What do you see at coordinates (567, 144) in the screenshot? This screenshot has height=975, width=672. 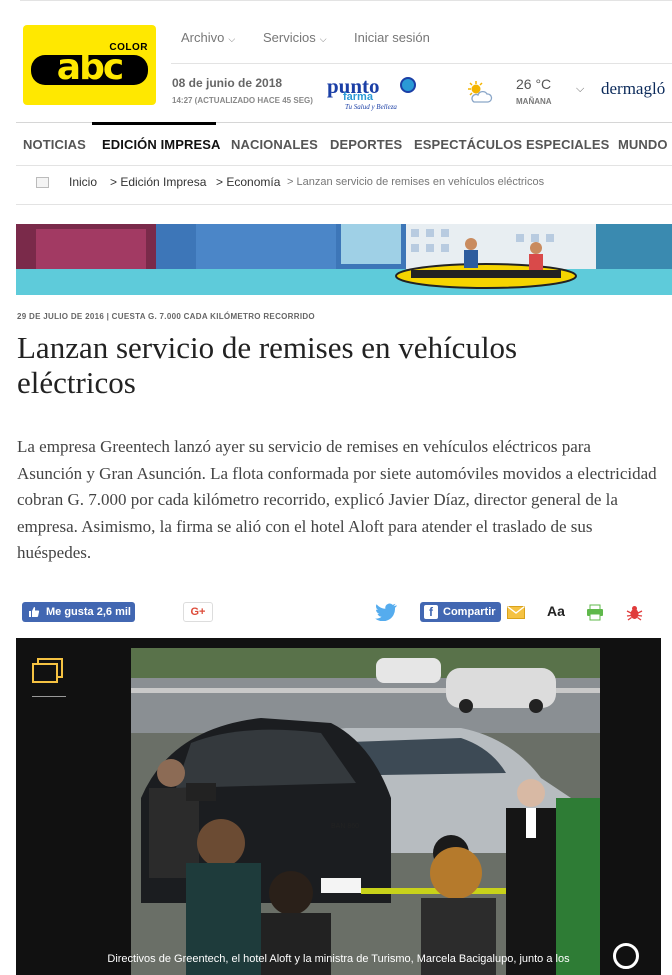 I see `nav-item-especiales: ESPECIALES` at bounding box center [567, 144].